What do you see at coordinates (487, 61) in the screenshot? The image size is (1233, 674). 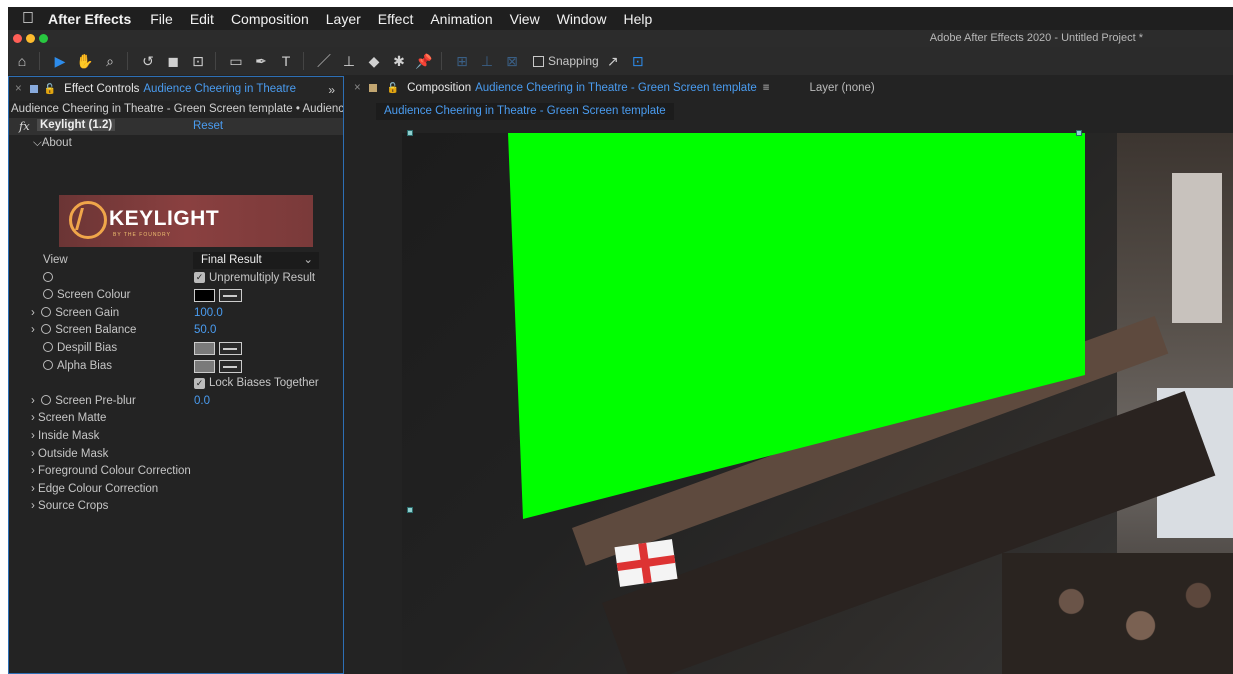 I see `world-axis-icon: ⊥` at bounding box center [487, 61].